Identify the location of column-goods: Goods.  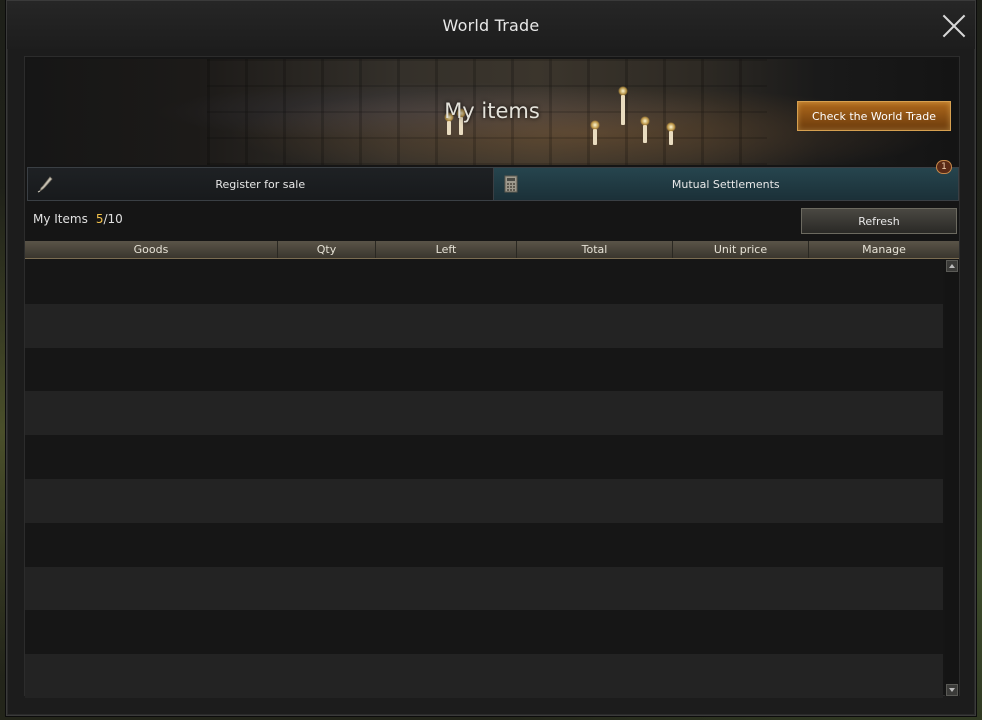
(151, 249).